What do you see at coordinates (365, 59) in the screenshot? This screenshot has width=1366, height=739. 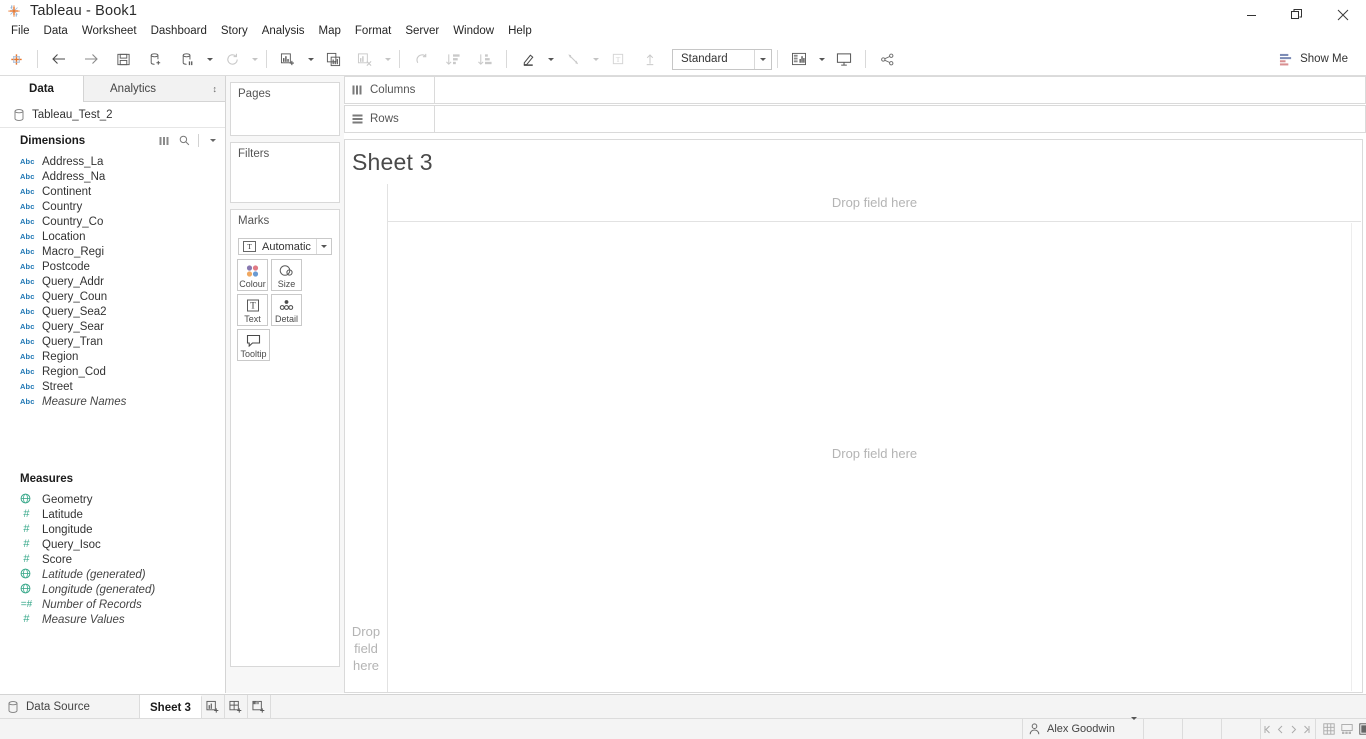 I see `clear-sheet-button` at bounding box center [365, 59].